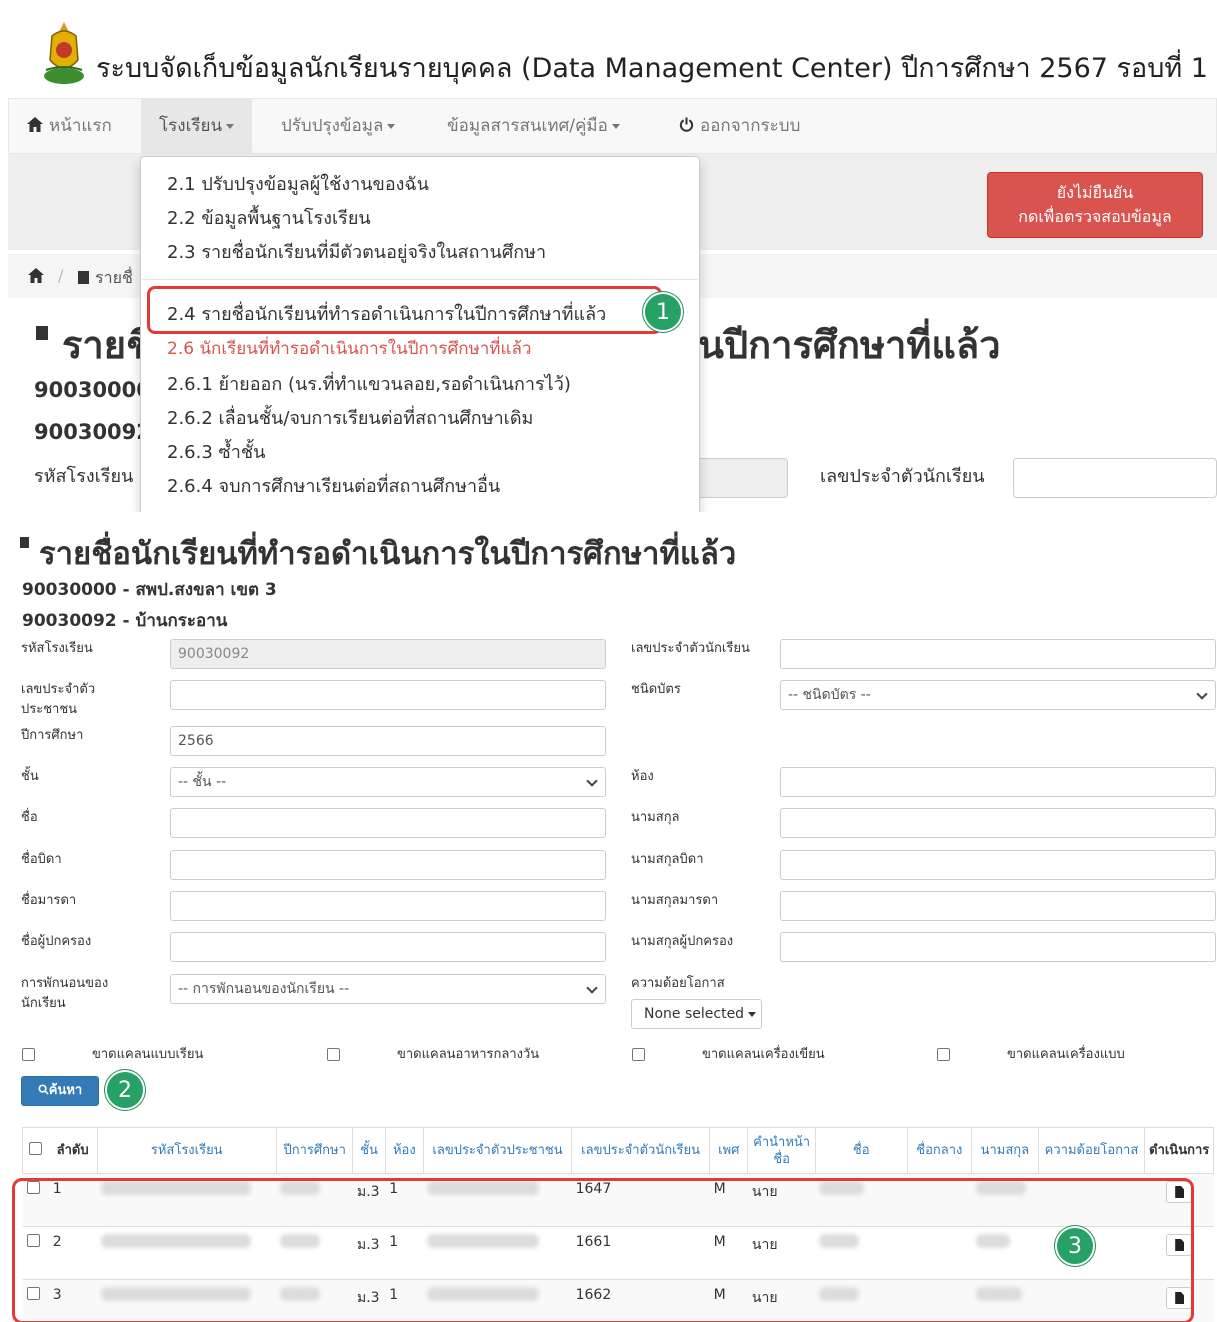 This screenshot has height=1322, width=1217. Describe the element at coordinates (388, 906) in the screenshot. I see `mother-name-input` at that location.